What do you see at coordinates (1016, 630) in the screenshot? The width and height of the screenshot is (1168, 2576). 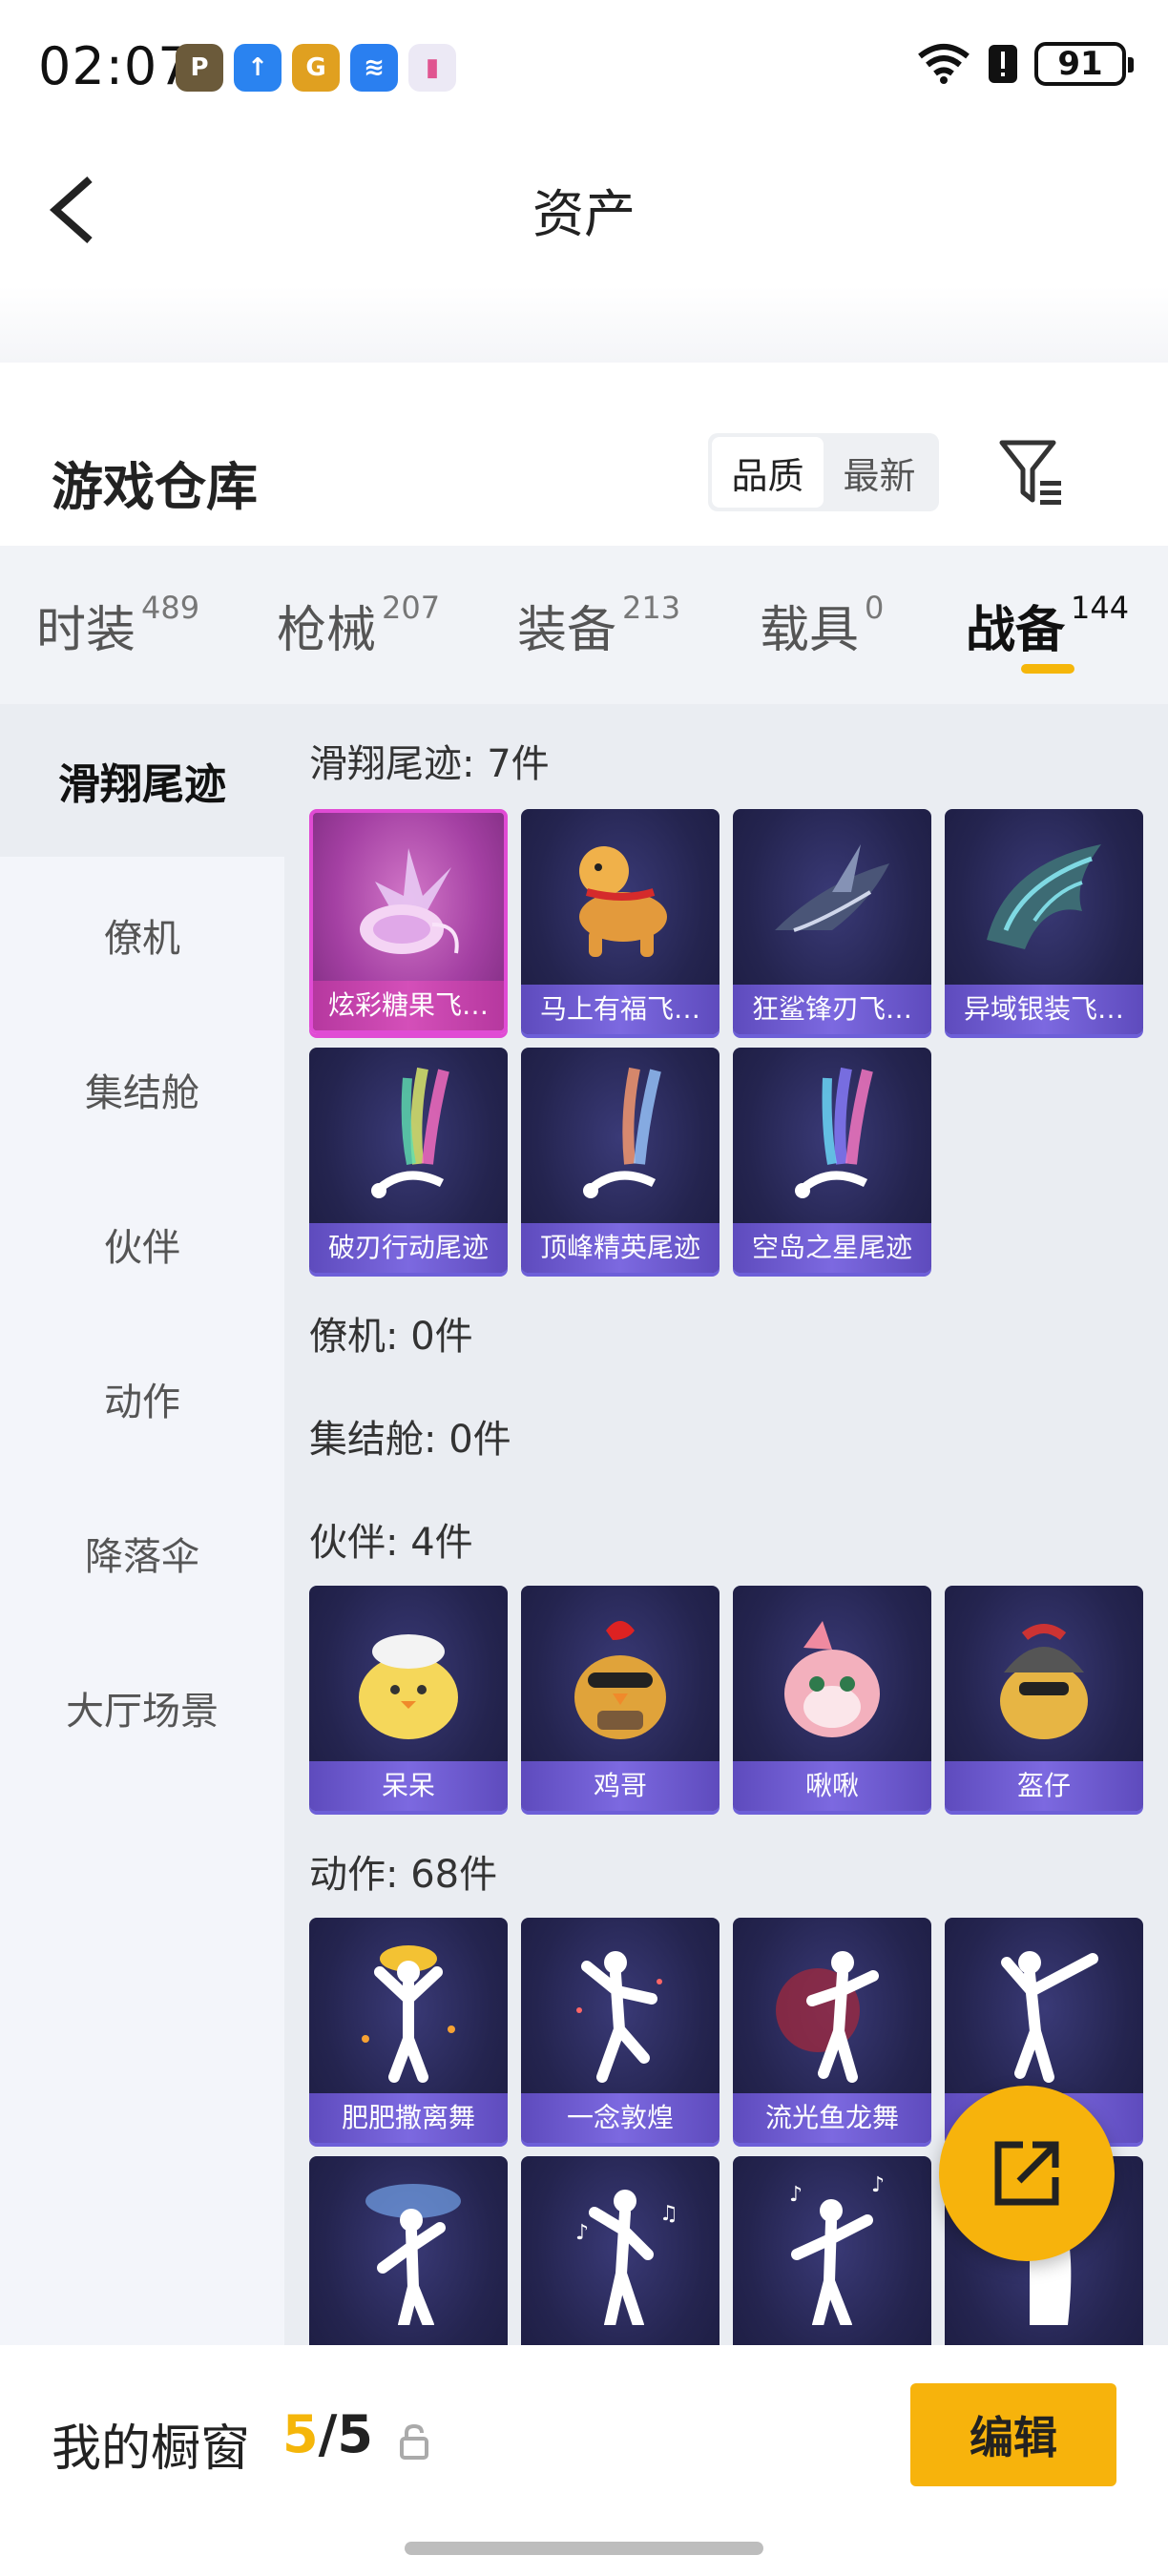 I see `tab-label: 战备` at bounding box center [1016, 630].